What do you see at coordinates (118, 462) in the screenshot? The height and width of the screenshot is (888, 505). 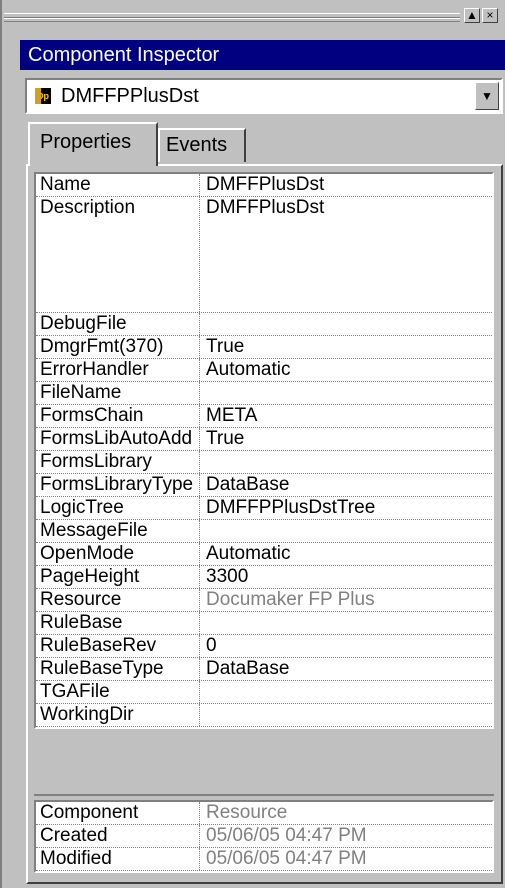 I see `property-name: FormsLibrary` at bounding box center [118, 462].